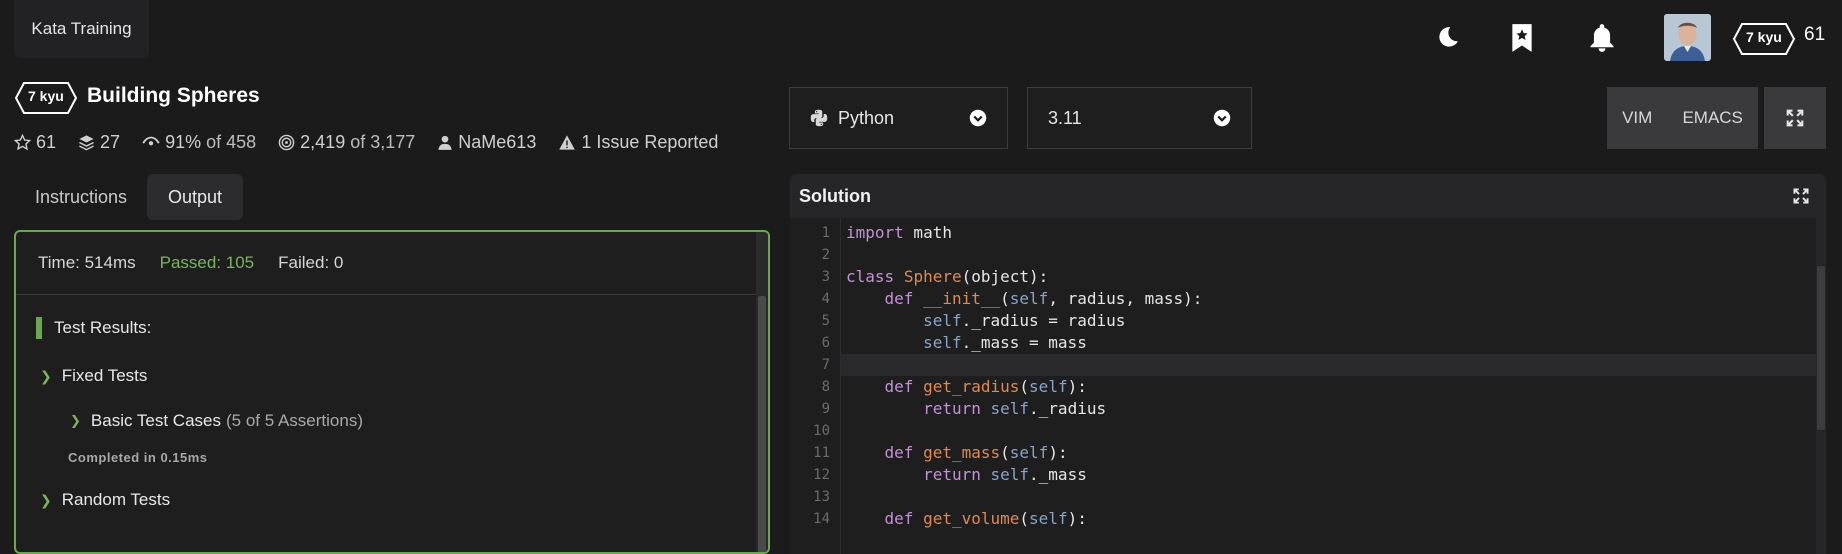  What do you see at coordinates (1328, 277) in the screenshot?
I see `code-line: class Sphere(object):` at bounding box center [1328, 277].